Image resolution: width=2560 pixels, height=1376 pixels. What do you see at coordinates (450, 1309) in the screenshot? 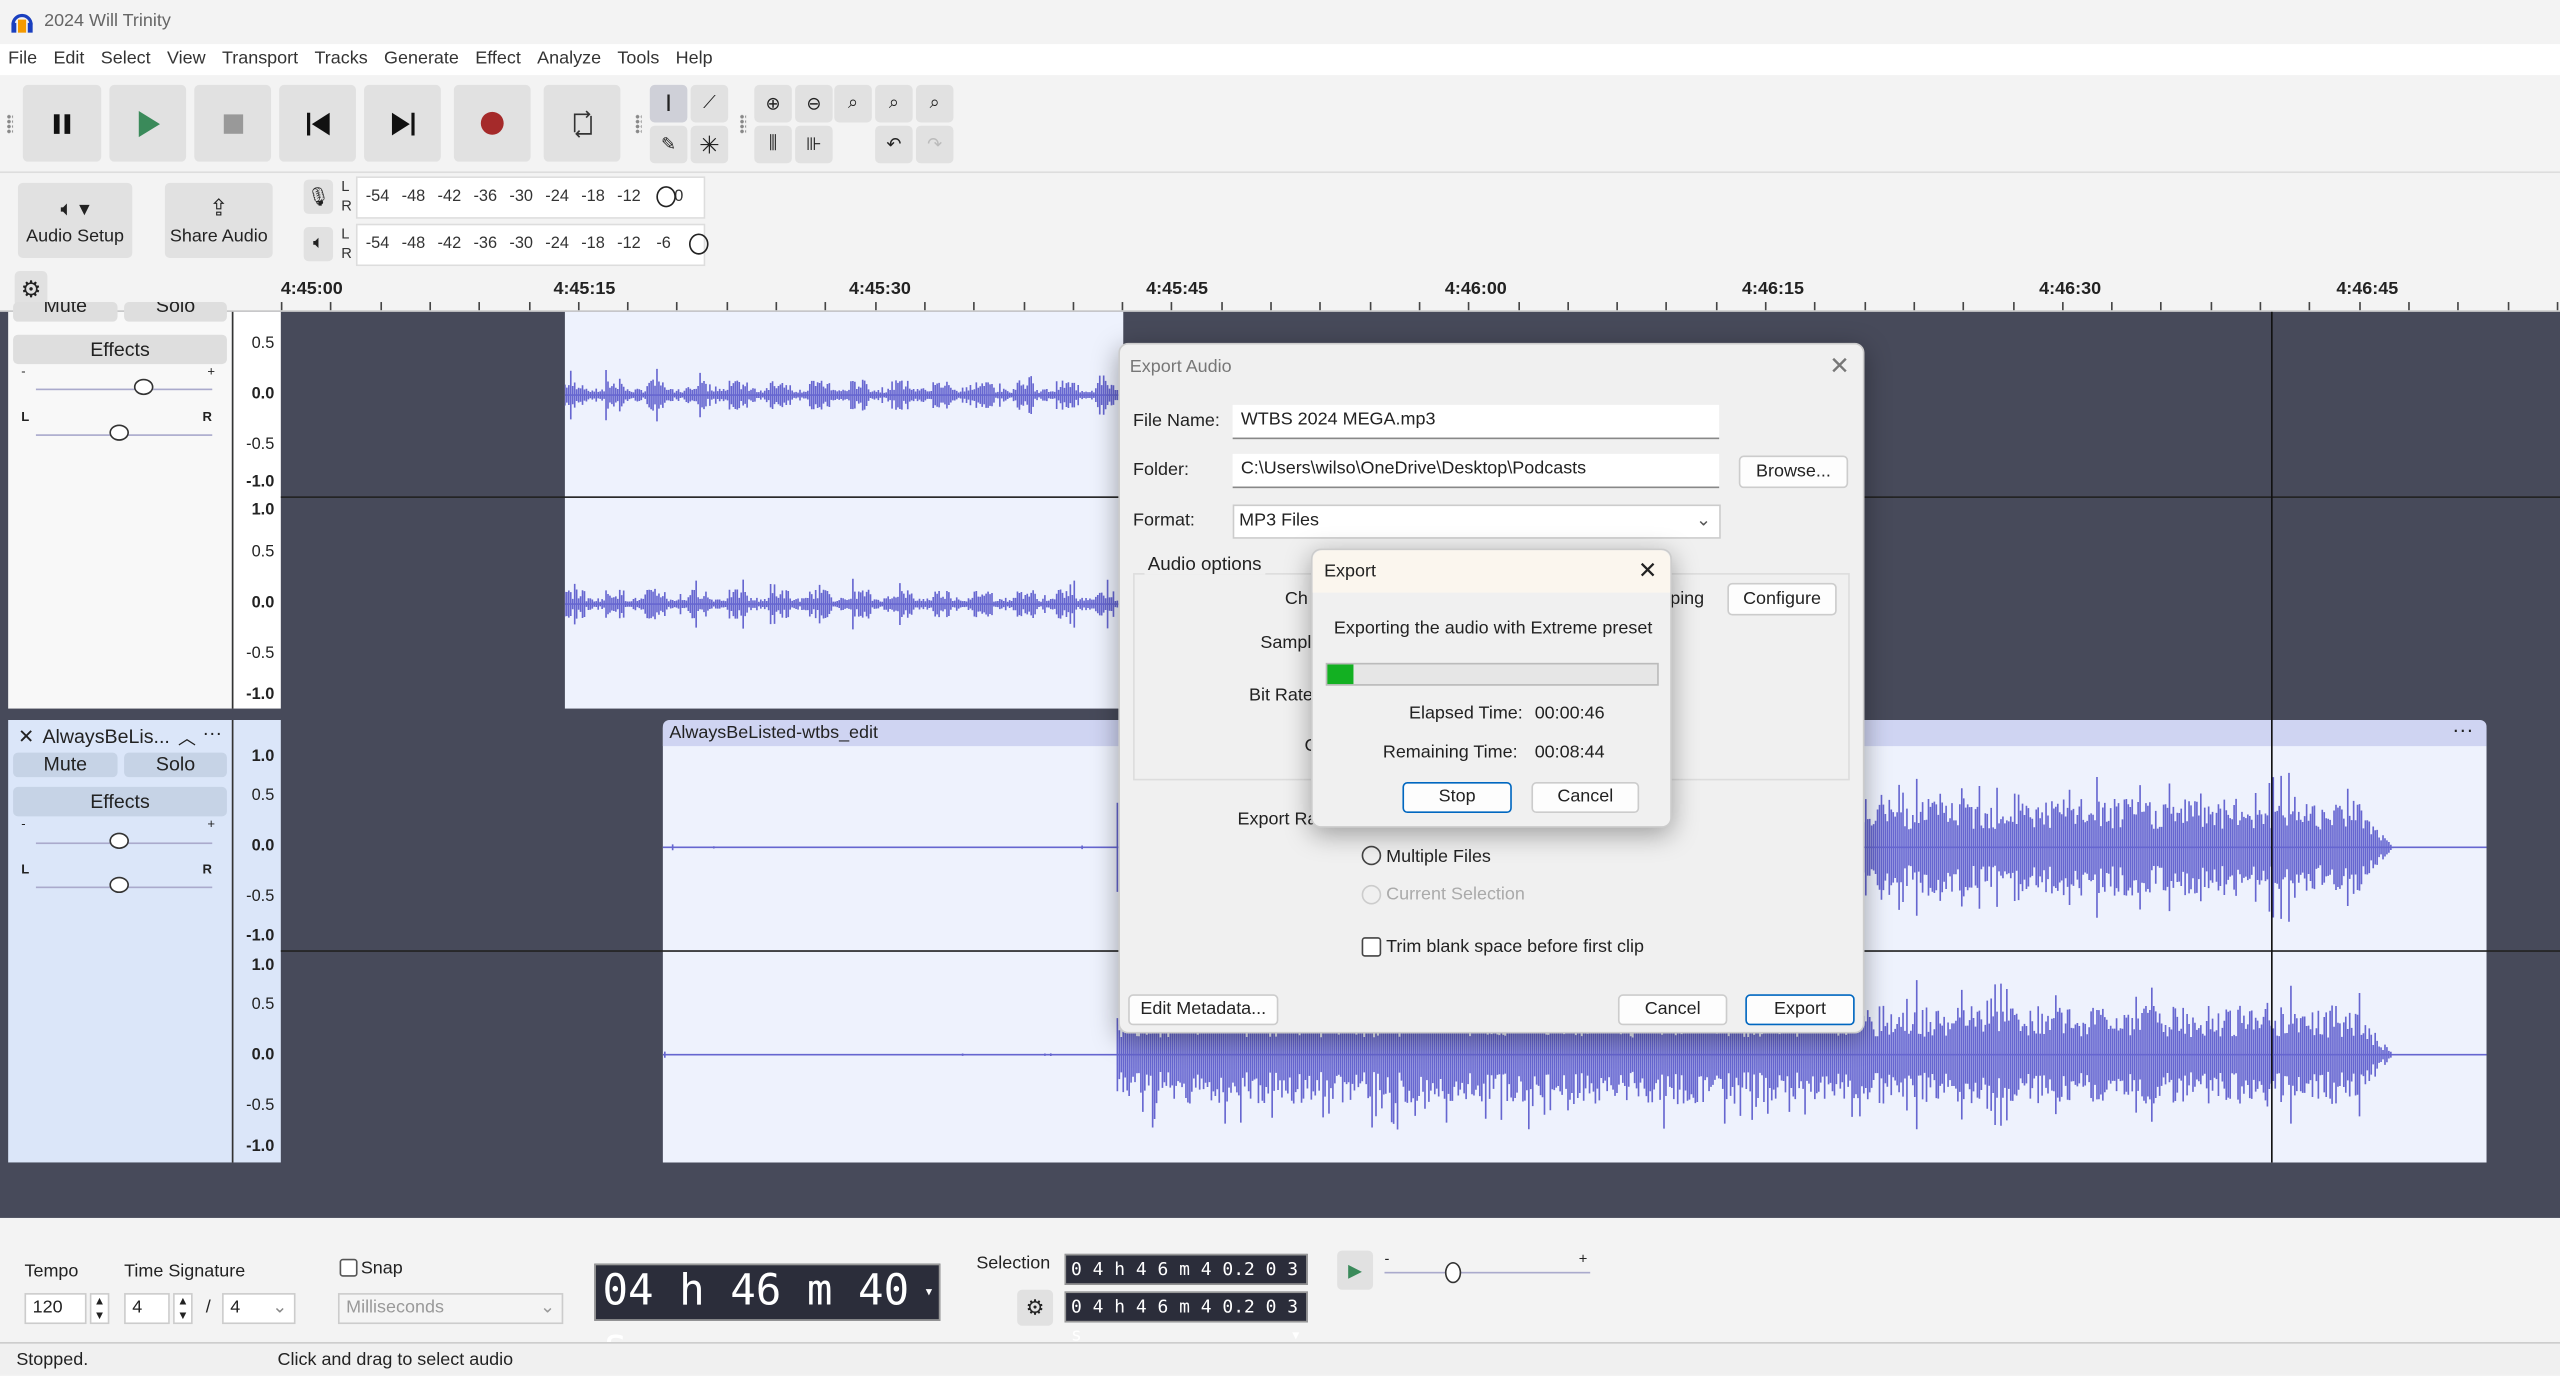
I see `snap-unit-select: Milliseconds ⌄` at bounding box center [450, 1309].